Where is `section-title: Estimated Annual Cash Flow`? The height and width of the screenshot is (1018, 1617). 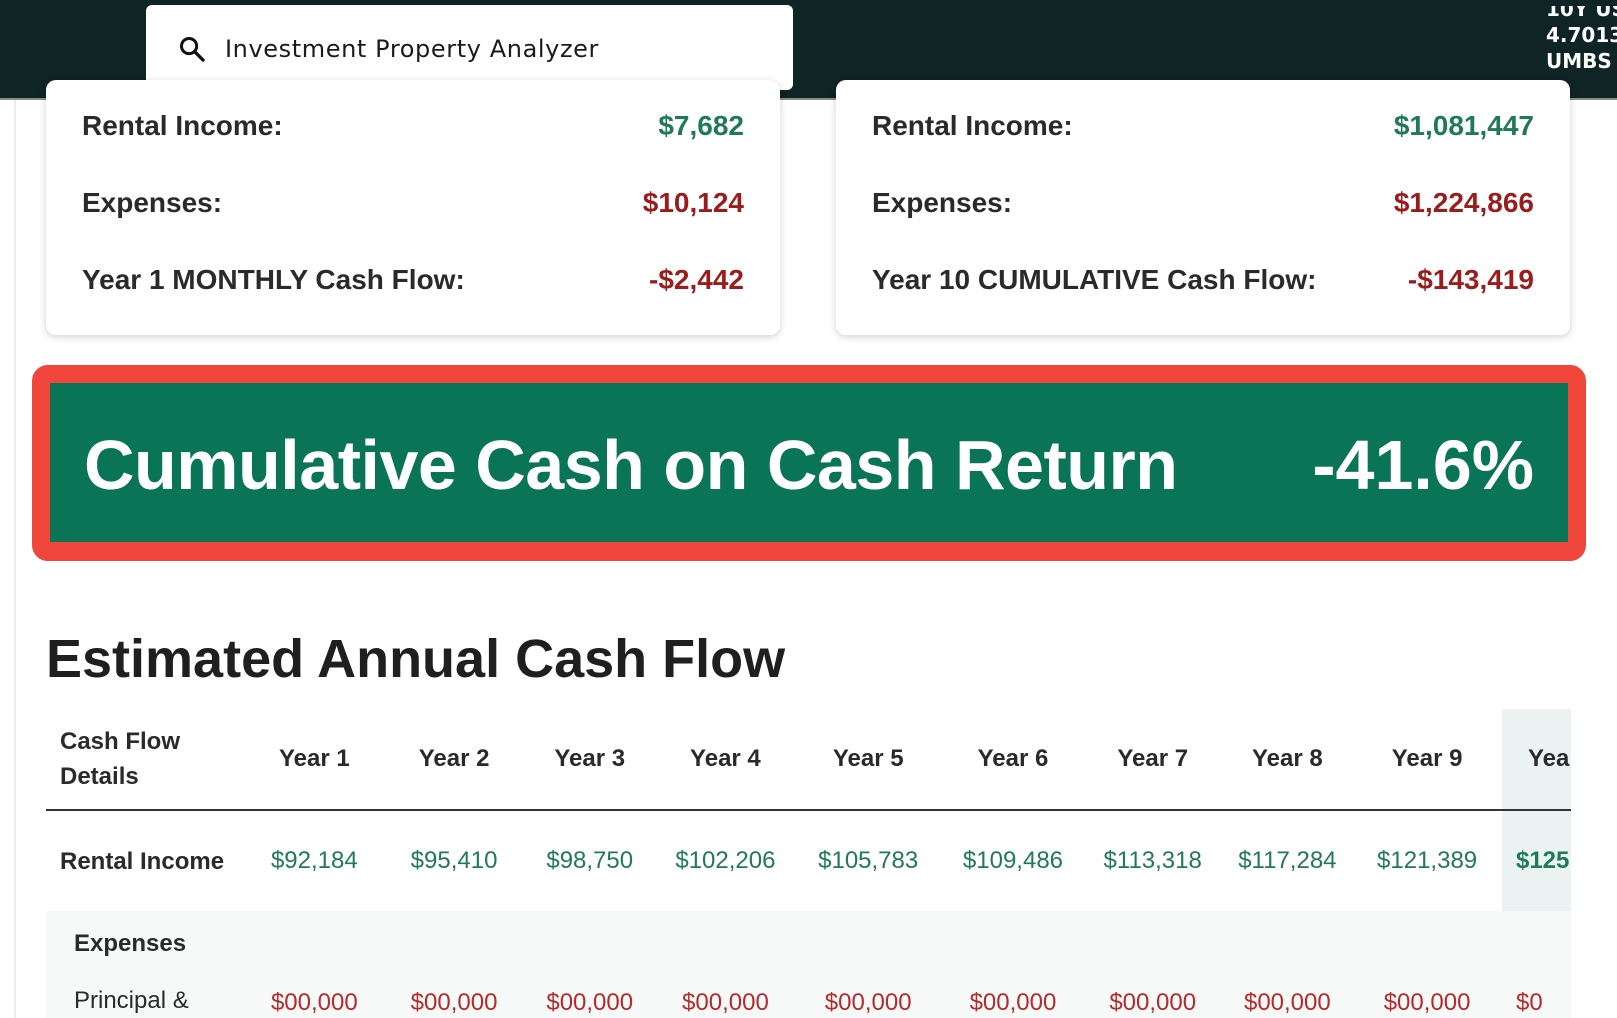 section-title: Estimated Annual Cash Flow is located at coordinates (416, 659).